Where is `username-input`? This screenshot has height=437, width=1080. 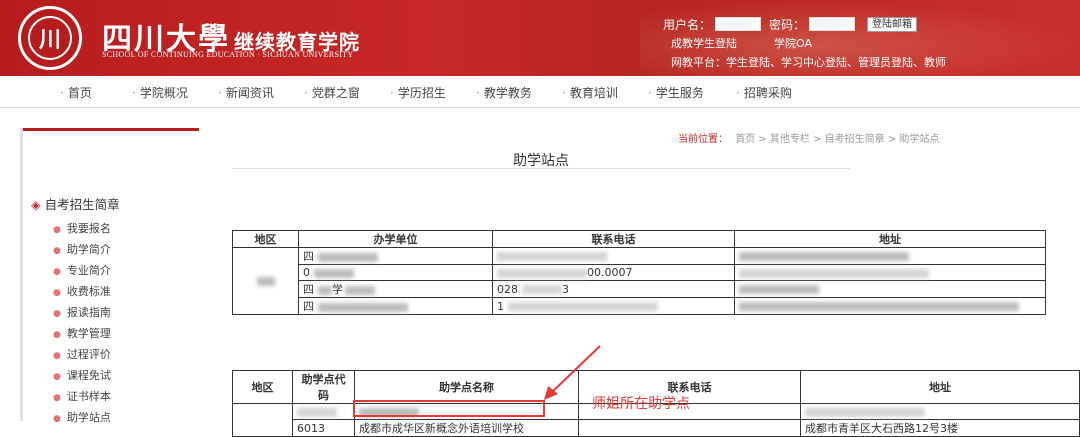
username-input is located at coordinates (738, 24).